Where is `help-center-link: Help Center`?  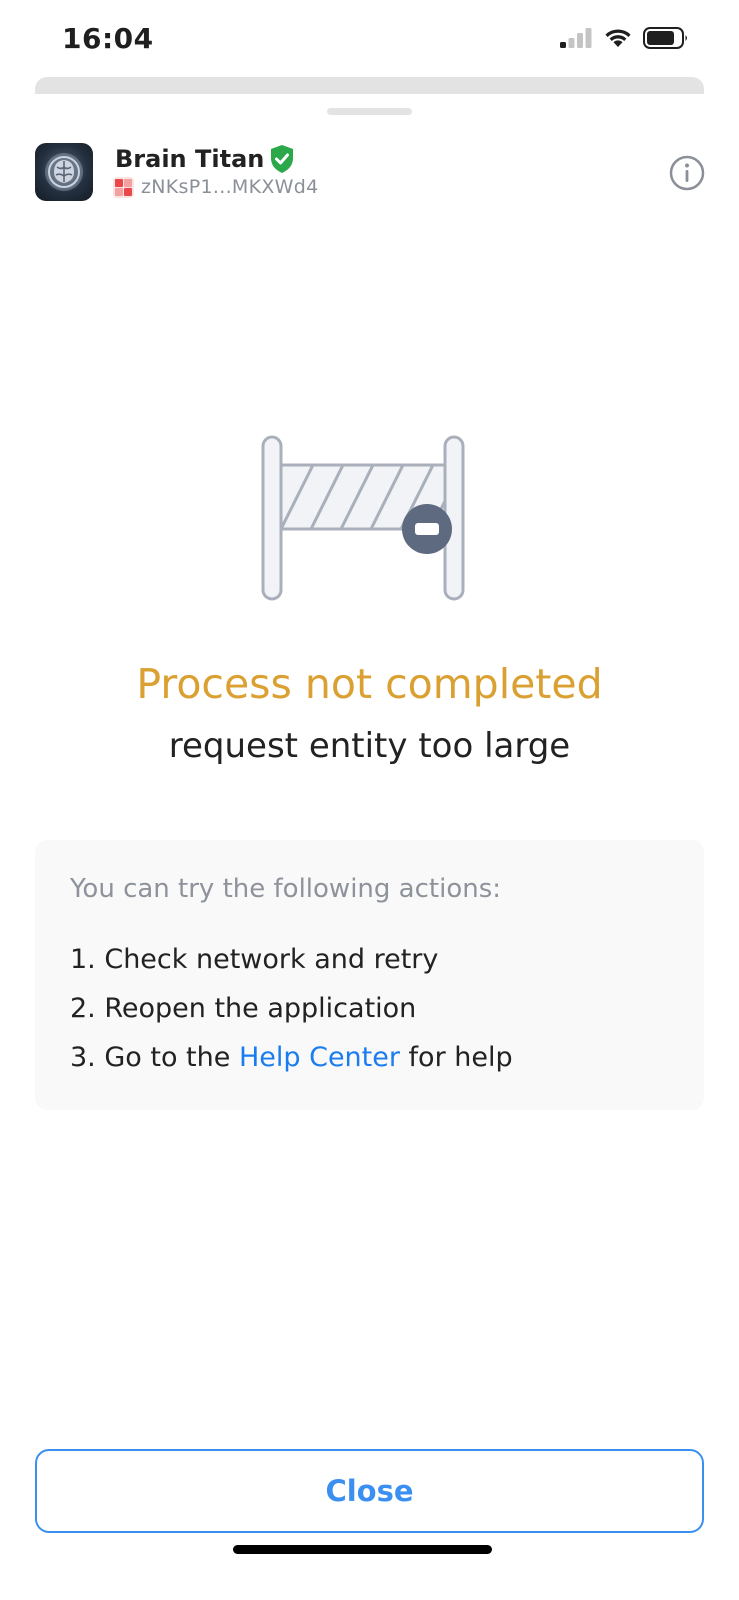 help-center-link: Help Center is located at coordinates (319, 1057).